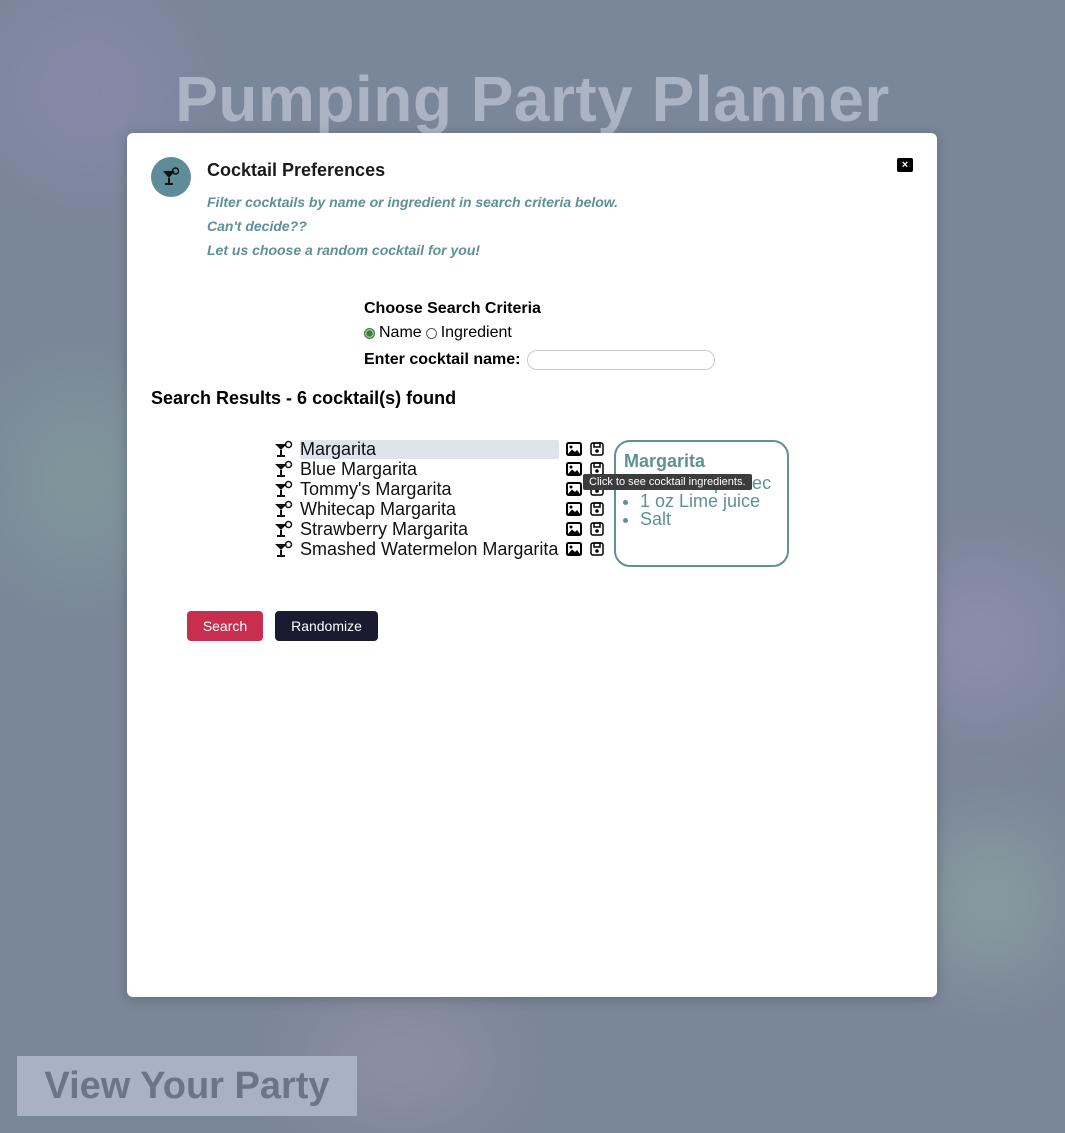 Image resolution: width=1065 pixels, height=1133 pixels. I want to click on list-item: Margarita, so click(439, 449).